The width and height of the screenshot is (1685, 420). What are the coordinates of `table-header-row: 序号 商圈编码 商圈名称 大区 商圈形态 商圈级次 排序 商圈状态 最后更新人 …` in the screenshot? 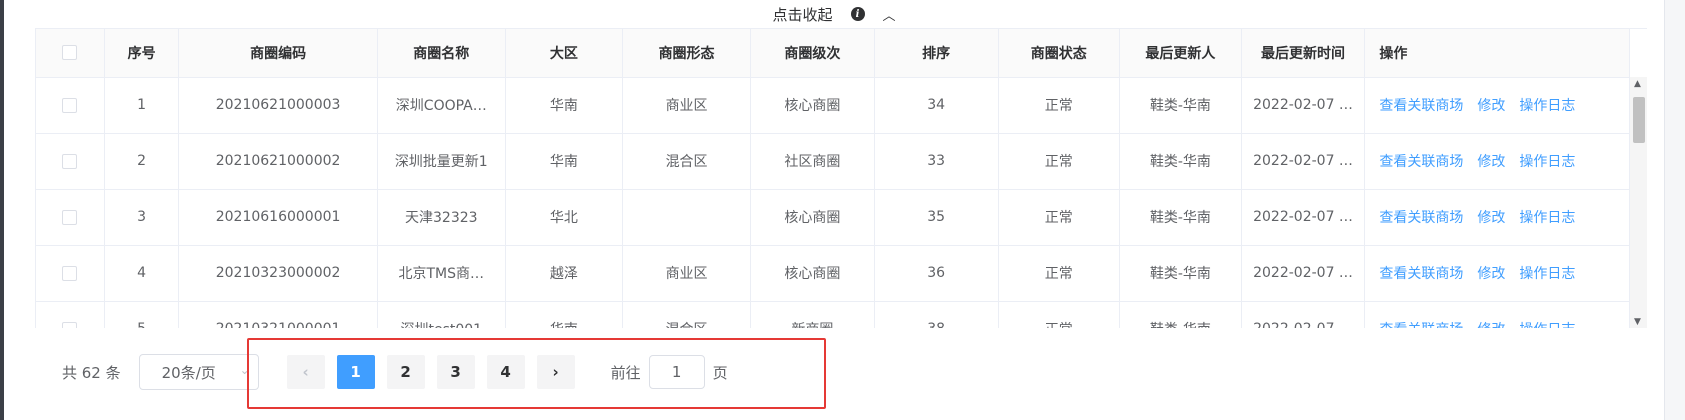 It's located at (833, 53).